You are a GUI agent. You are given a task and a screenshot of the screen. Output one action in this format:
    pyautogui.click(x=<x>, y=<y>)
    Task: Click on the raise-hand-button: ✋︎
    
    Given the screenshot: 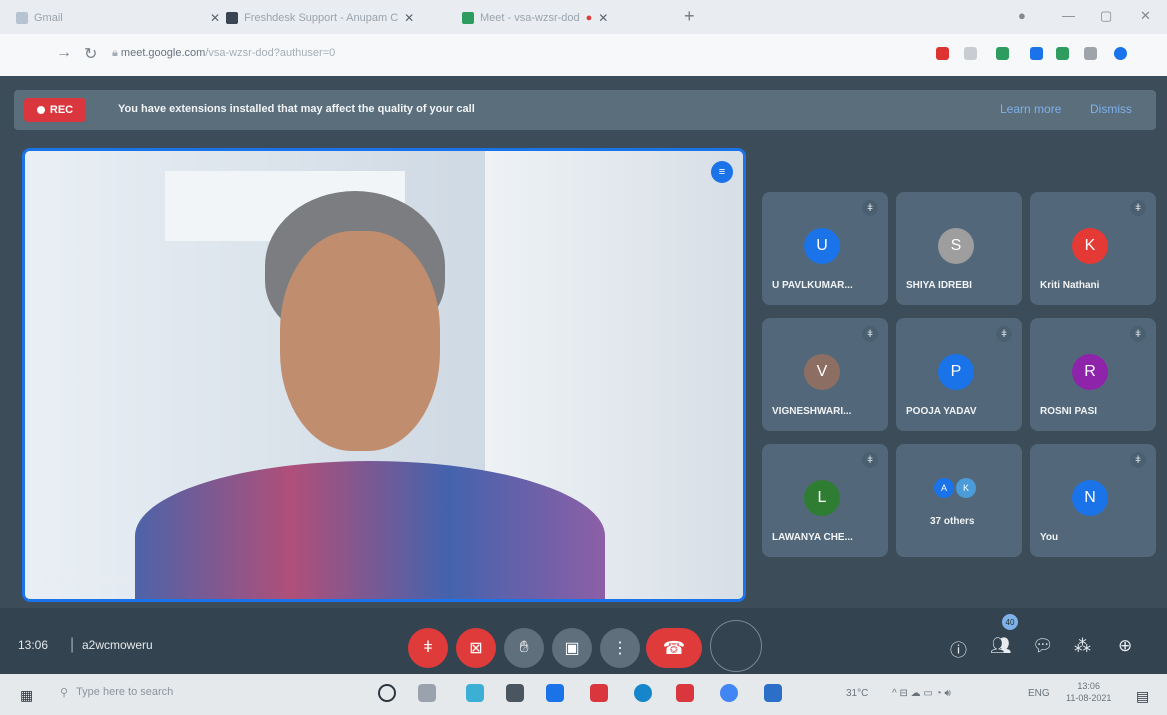 What is the action you would take?
    pyautogui.click(x=524, y=648)
    